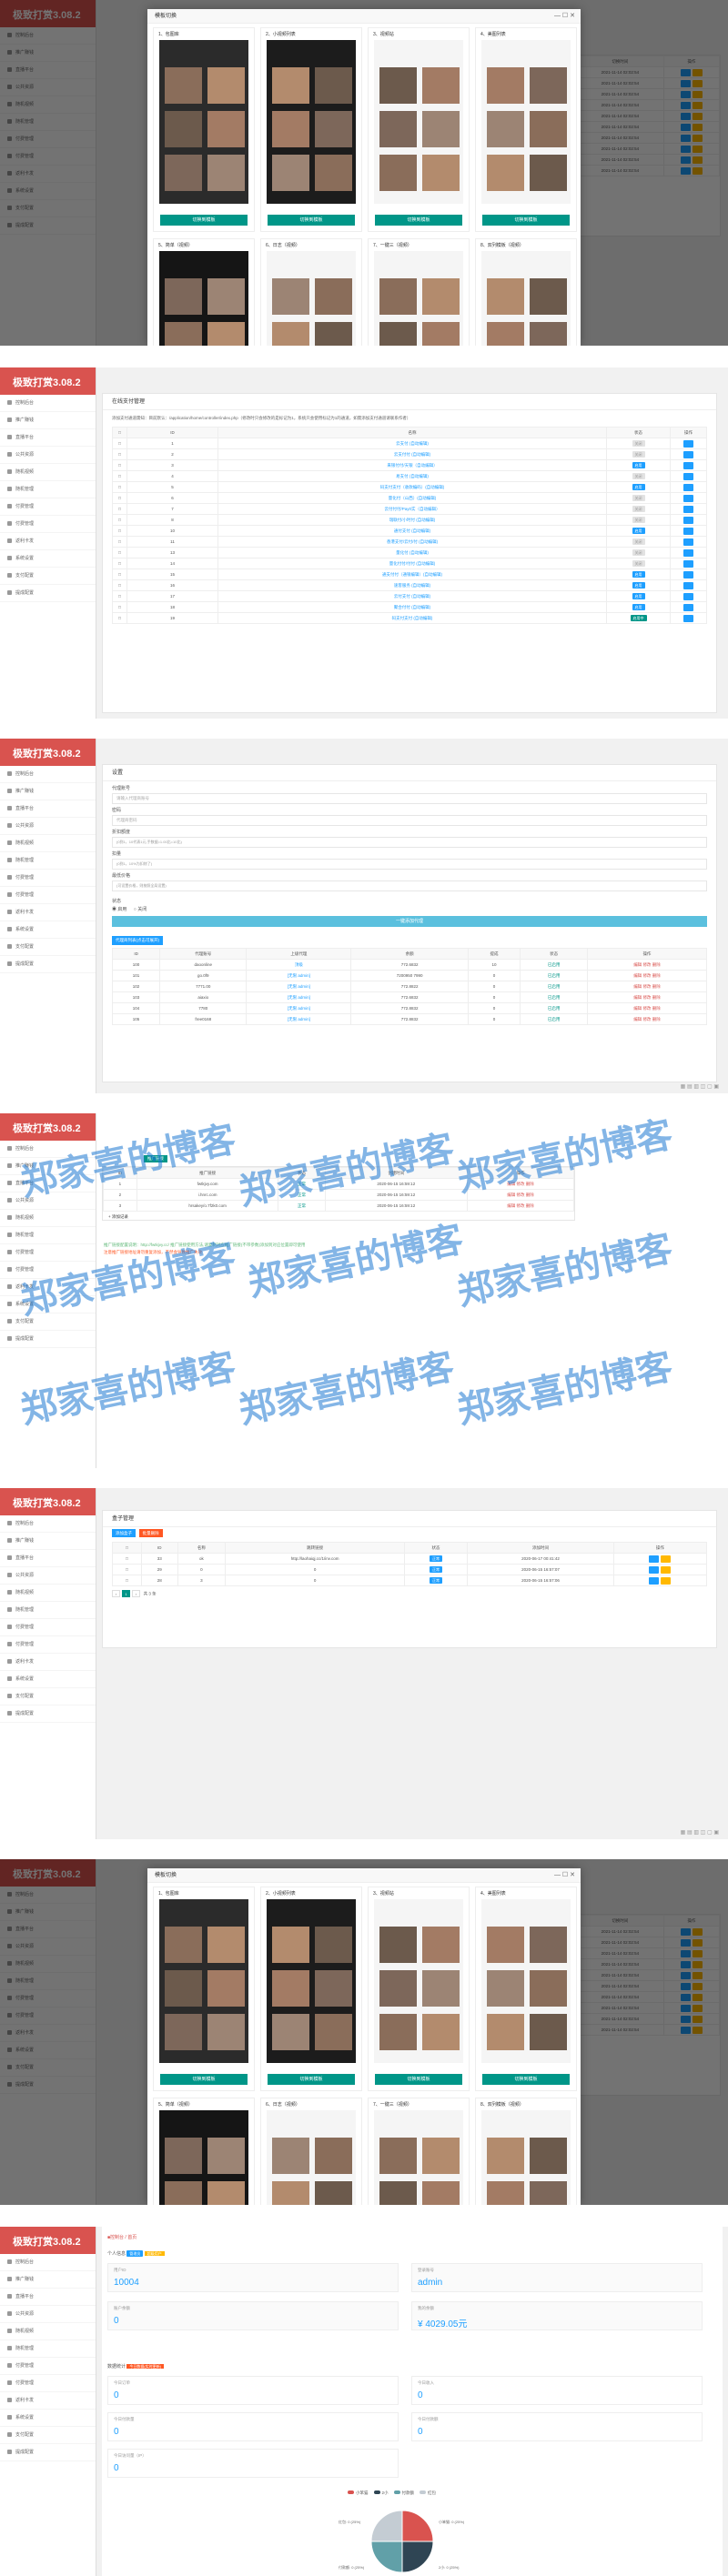 The height and width of the screenshot is (2576, 728). What do you see at coordinates (412, 509) in the screenshot?
I see `cell-name: 云付付付/Pay0实（自动编辑）` at bounding box center [412, 509].